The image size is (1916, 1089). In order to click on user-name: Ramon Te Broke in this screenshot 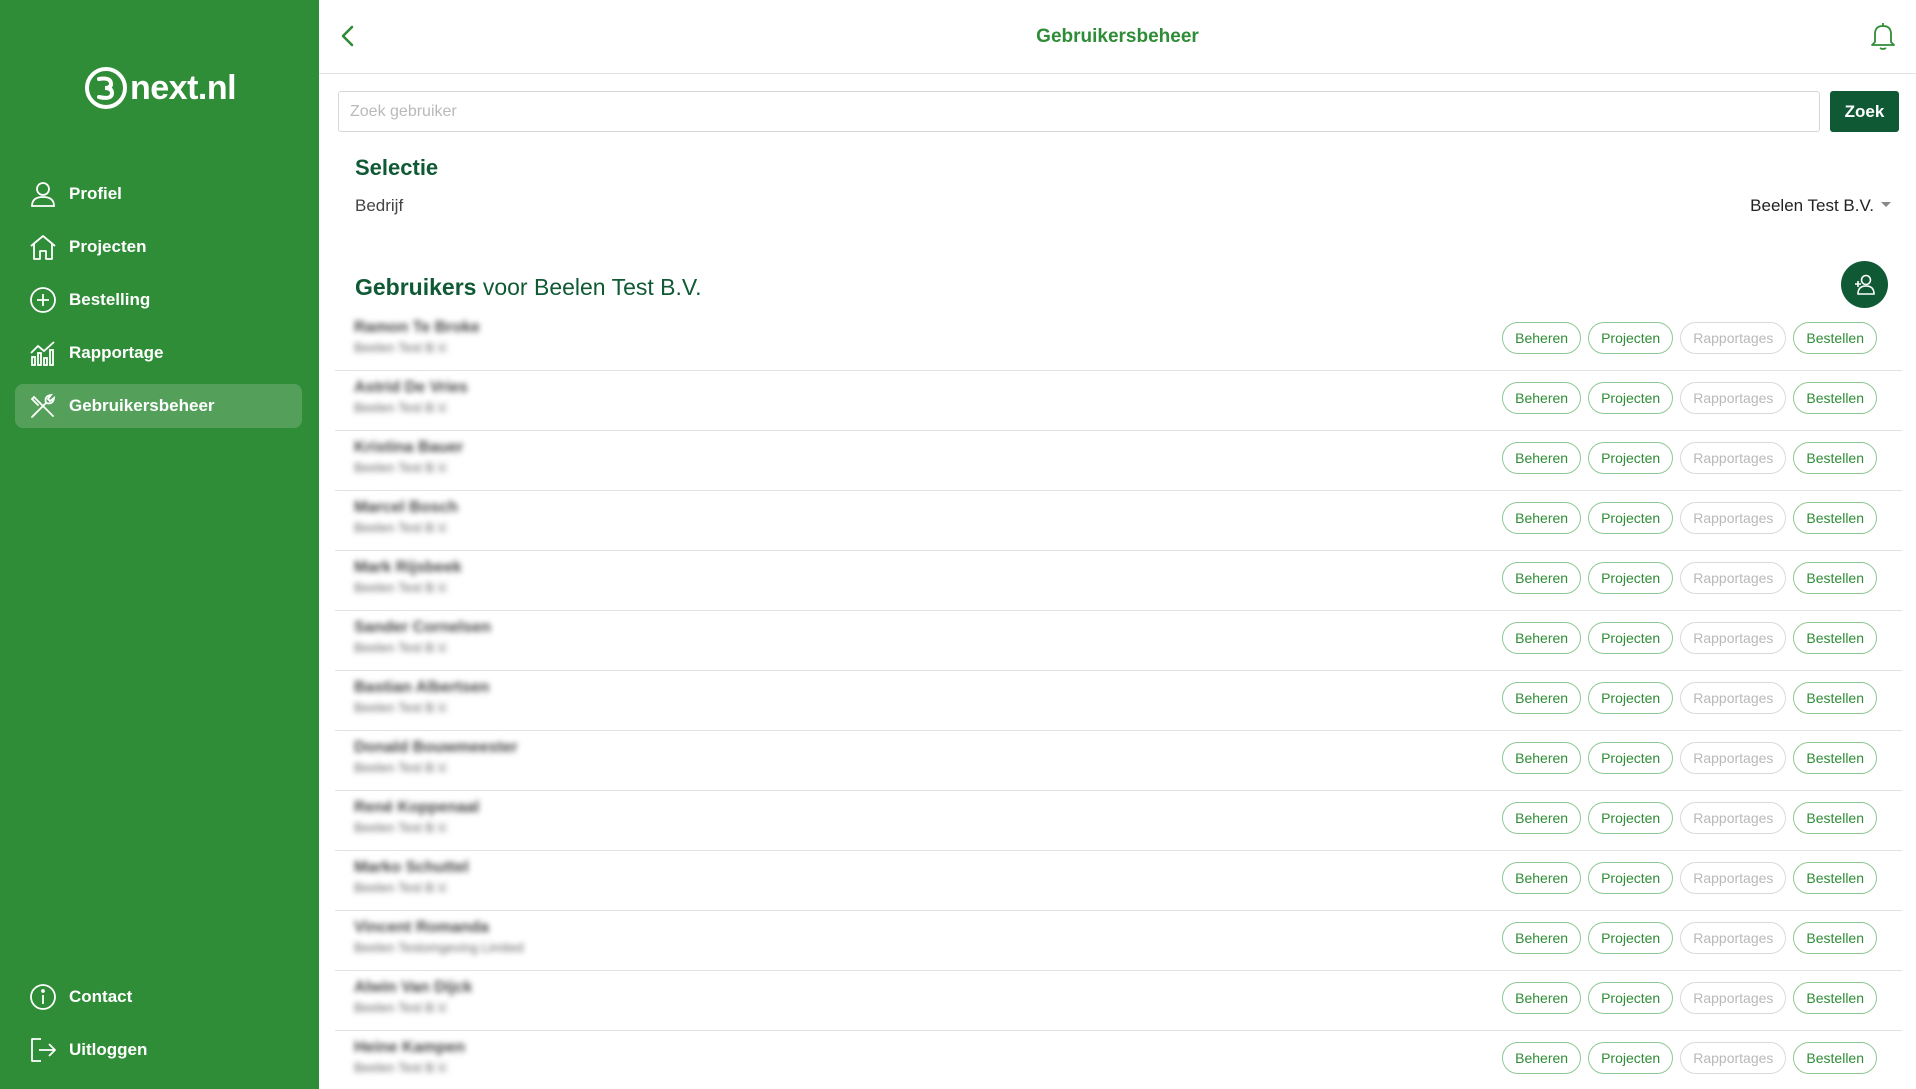, I will do `click(417, 327)`.